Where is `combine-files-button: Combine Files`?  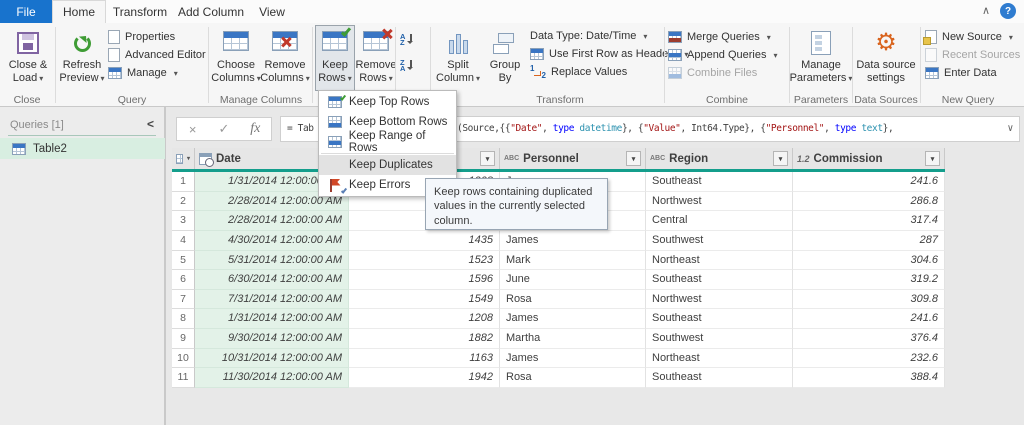
combine-files-button: Combine Files is located at coordinates (723, 73).